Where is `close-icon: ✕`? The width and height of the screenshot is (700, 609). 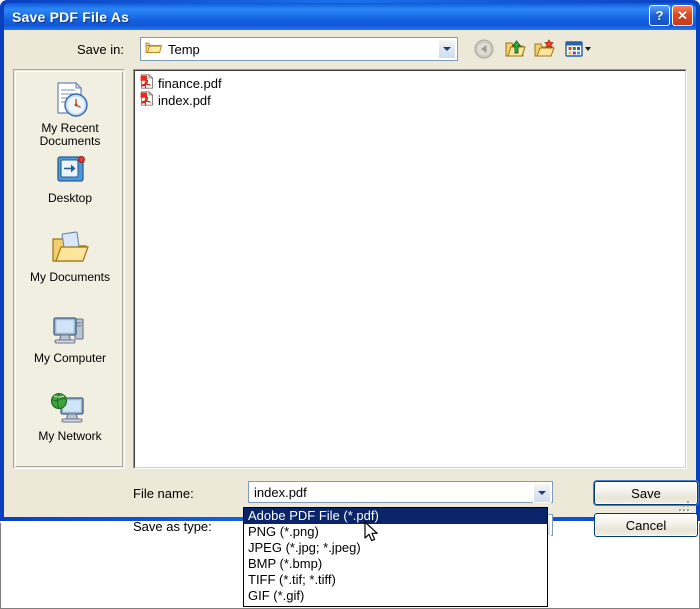
close-icon: ✕ is located at coordinates (682, 15).